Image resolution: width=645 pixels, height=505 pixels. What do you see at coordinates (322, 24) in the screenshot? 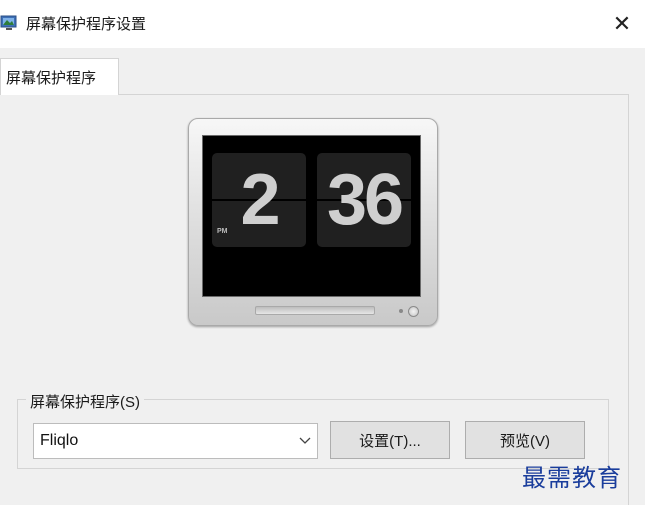
I see `title-bar: 屏幕保护程序设置 ✕` at bounding box center [322, 24].